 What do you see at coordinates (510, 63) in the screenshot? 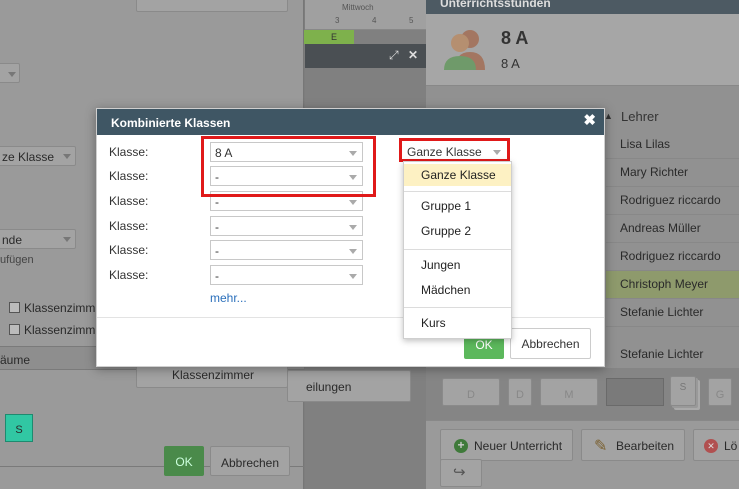
I see `class-subtitle: 8 A` at bounding box center [510, 63].